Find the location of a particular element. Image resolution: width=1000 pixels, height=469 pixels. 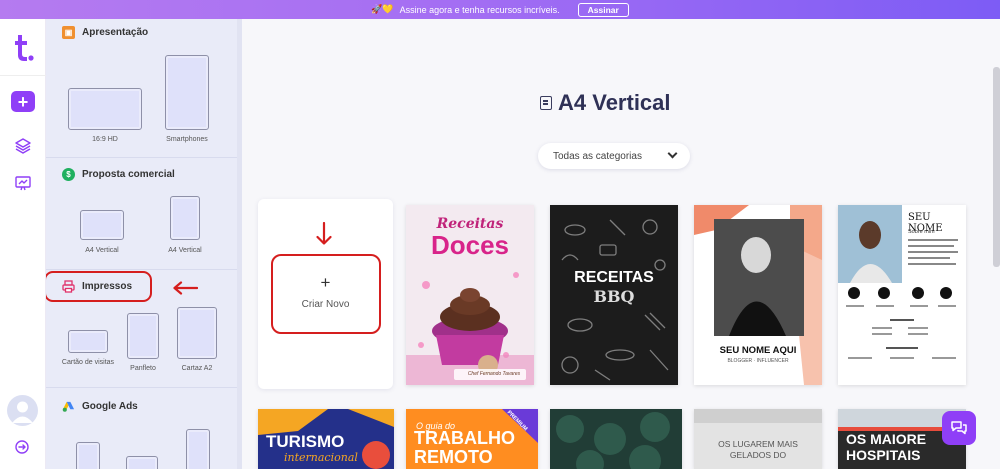

section-impressos: Impressos is located at coordinates (97, 286).